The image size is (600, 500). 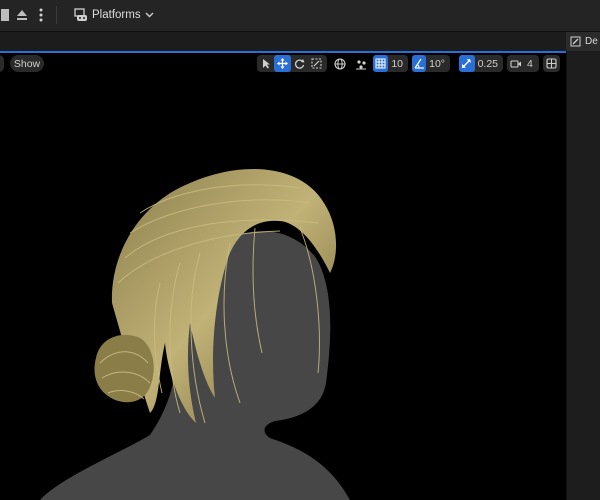 I want to click on eject-icon, so click(x=22, y=15).